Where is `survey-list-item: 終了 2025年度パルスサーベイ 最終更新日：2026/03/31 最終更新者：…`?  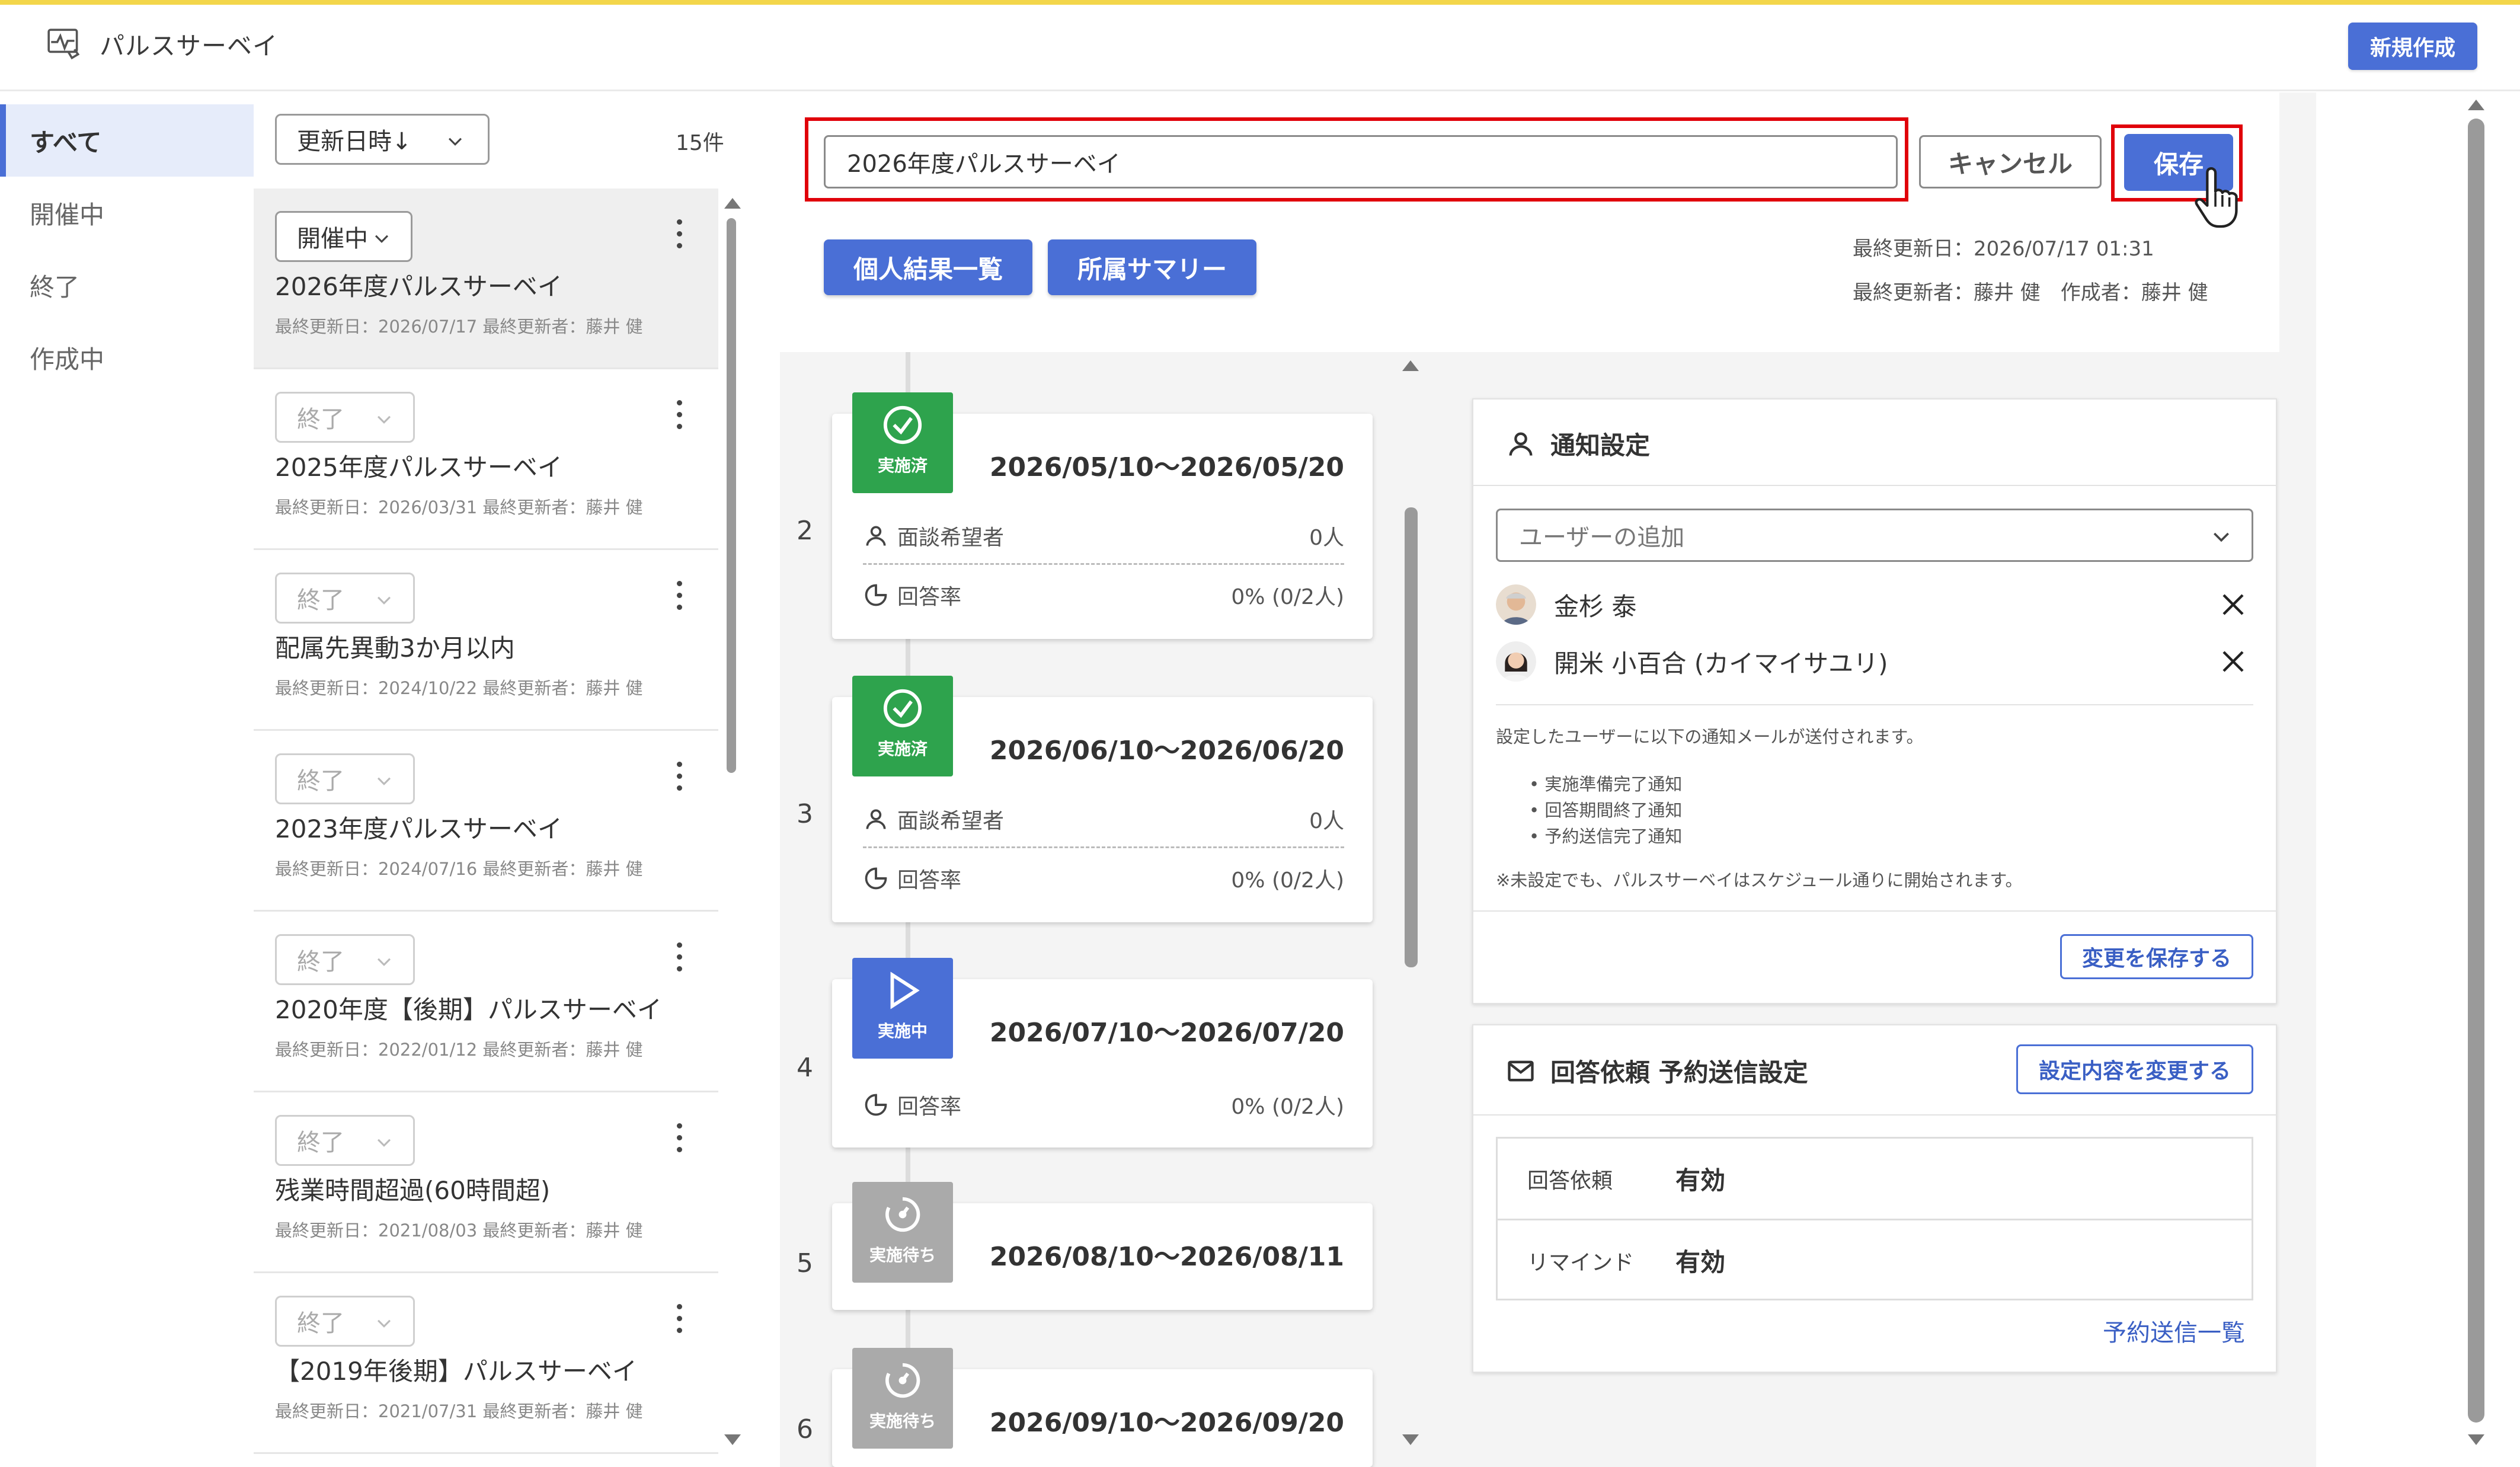 survey-list-item: 終了 2025年度パルスサーベイ 最終更新日：2026/03/31 最終更新者：… is located at coordinates (486, 460).